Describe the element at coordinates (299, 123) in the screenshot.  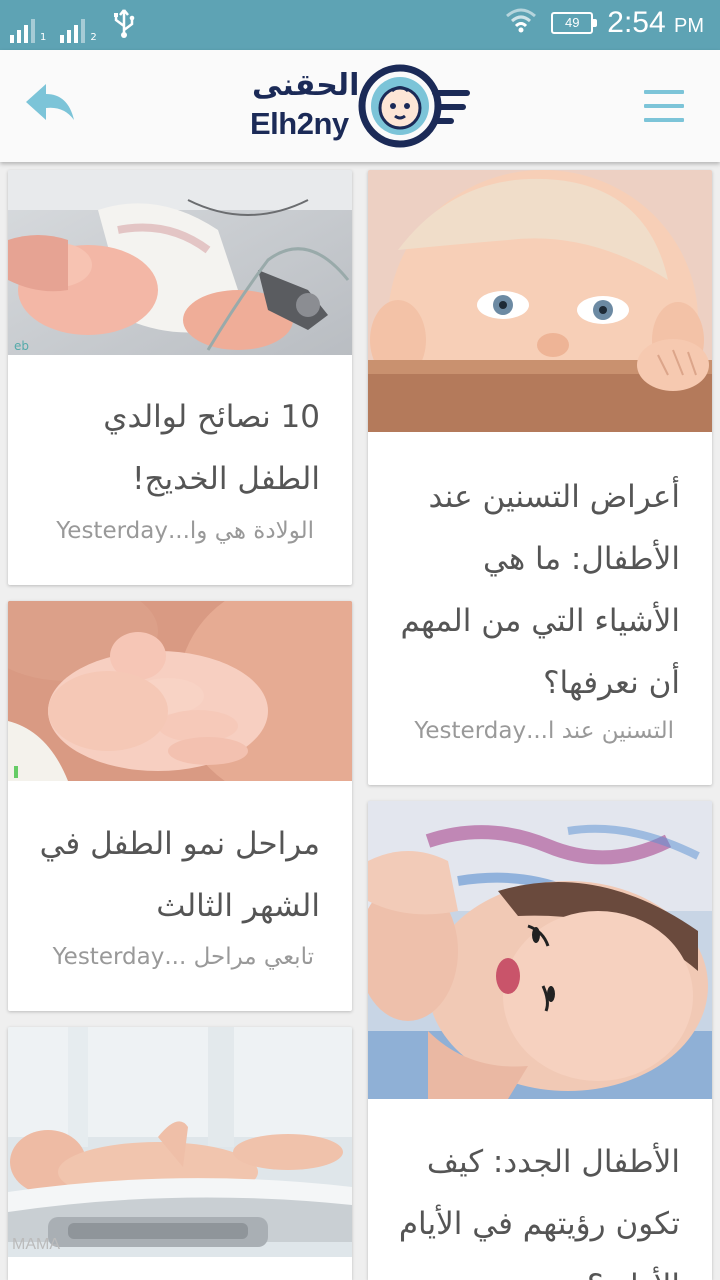
I see `logo-english-text: Elh2ny` at that location.